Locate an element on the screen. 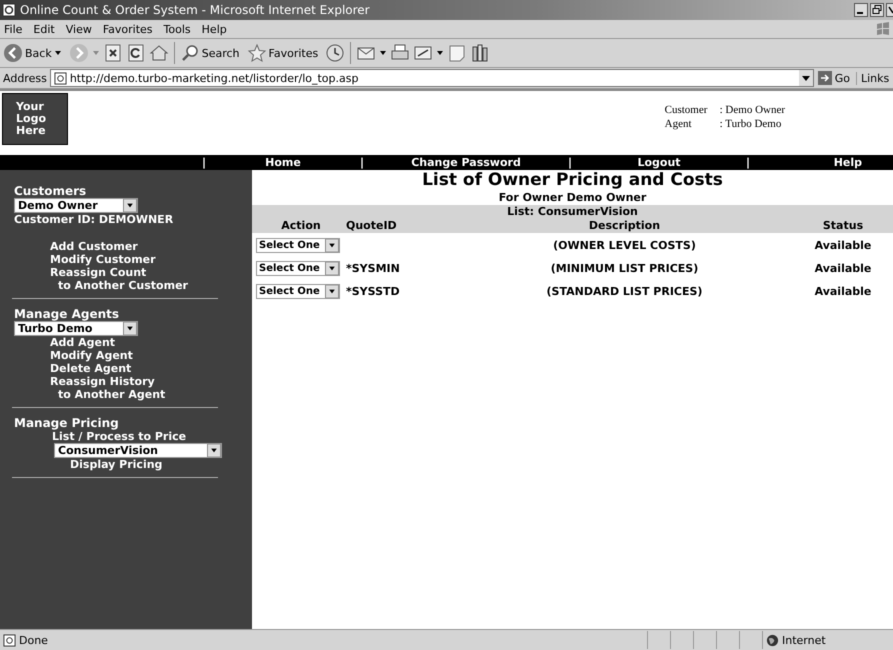 This screenshot has height=650, width=893. back-button: Back is located at coordinates (32, 53).